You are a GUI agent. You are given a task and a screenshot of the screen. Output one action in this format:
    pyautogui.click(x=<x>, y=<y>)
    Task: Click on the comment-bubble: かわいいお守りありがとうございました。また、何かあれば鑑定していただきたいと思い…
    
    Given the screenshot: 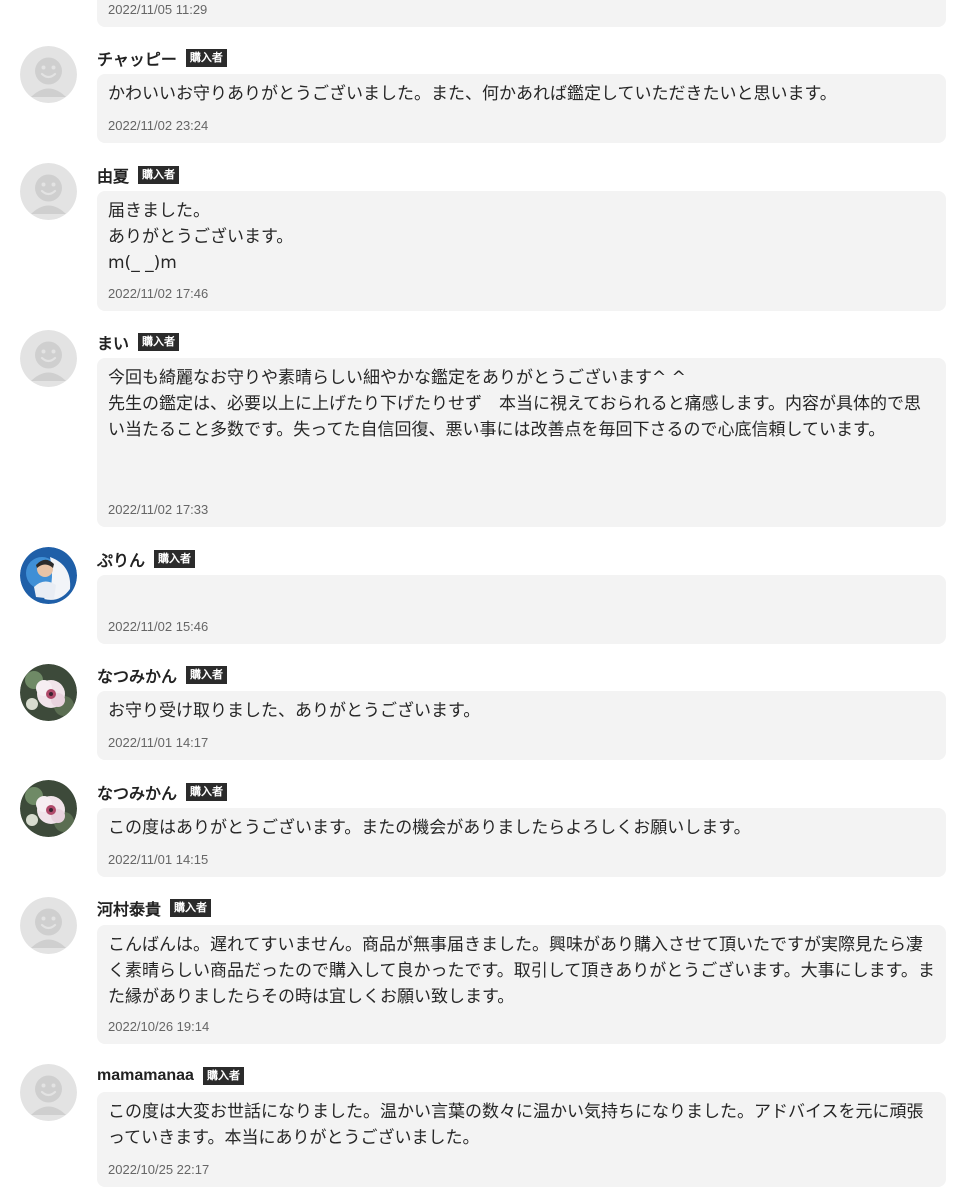 What is the action you would take?
    pyautogui.click(x=521, y=108)
    